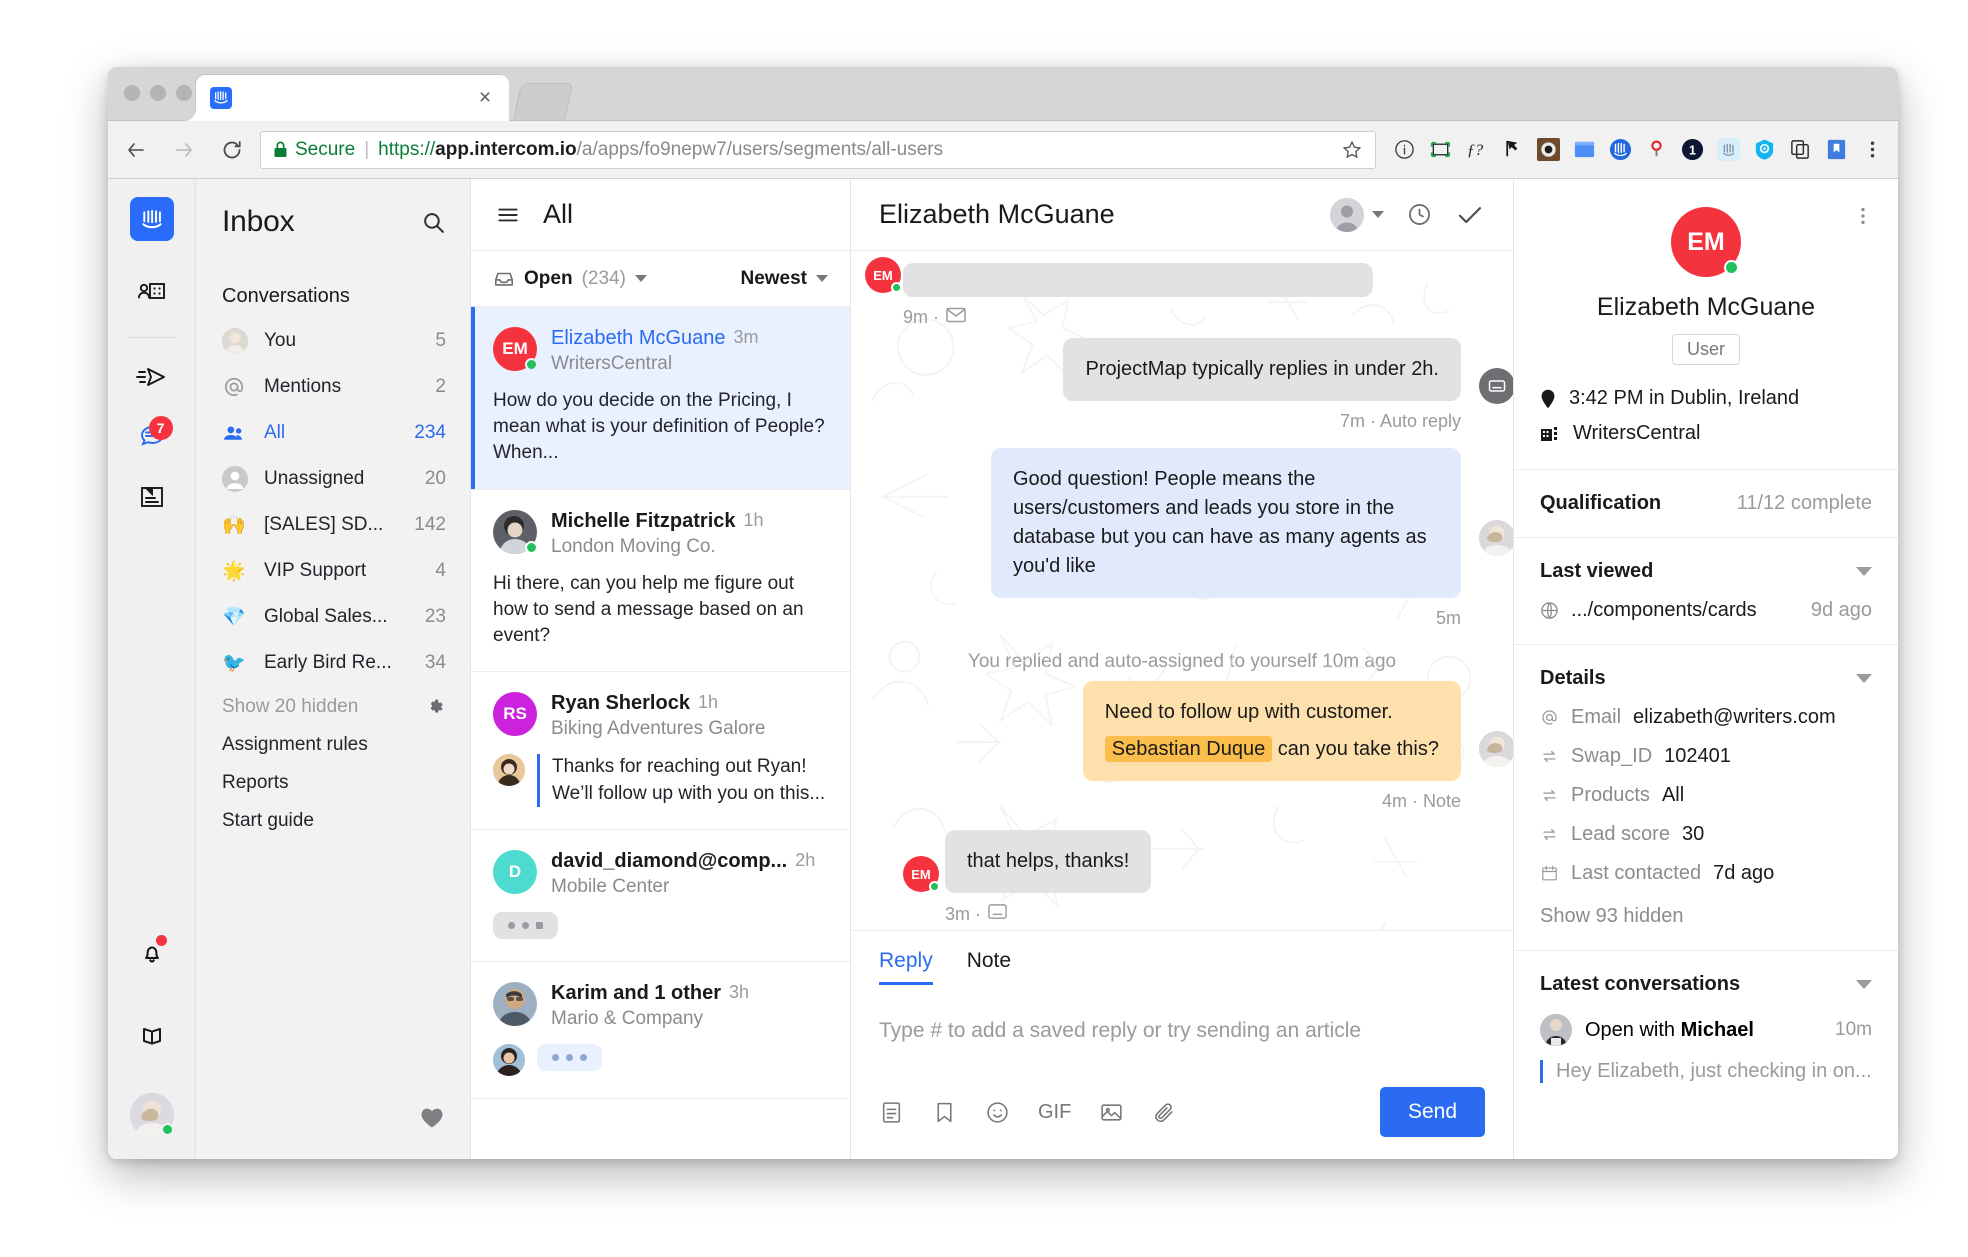 Image resolution: width=1968 pixels, height=1257 pixels. Describe the element at coordinates (152, 1115) in the screenshot. I see `rail-user-avatar` at that location.